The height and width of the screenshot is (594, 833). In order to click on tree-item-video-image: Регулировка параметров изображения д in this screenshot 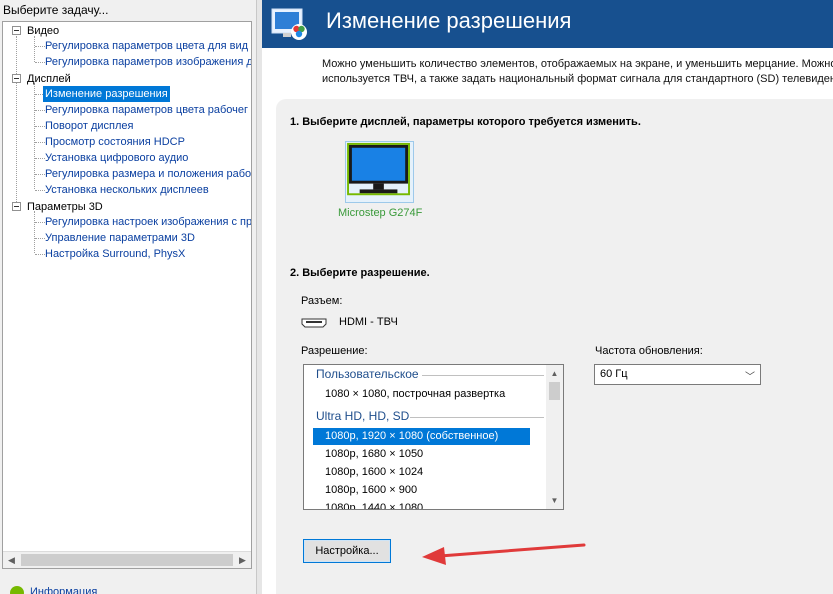, I will do `click(147, 62)`.